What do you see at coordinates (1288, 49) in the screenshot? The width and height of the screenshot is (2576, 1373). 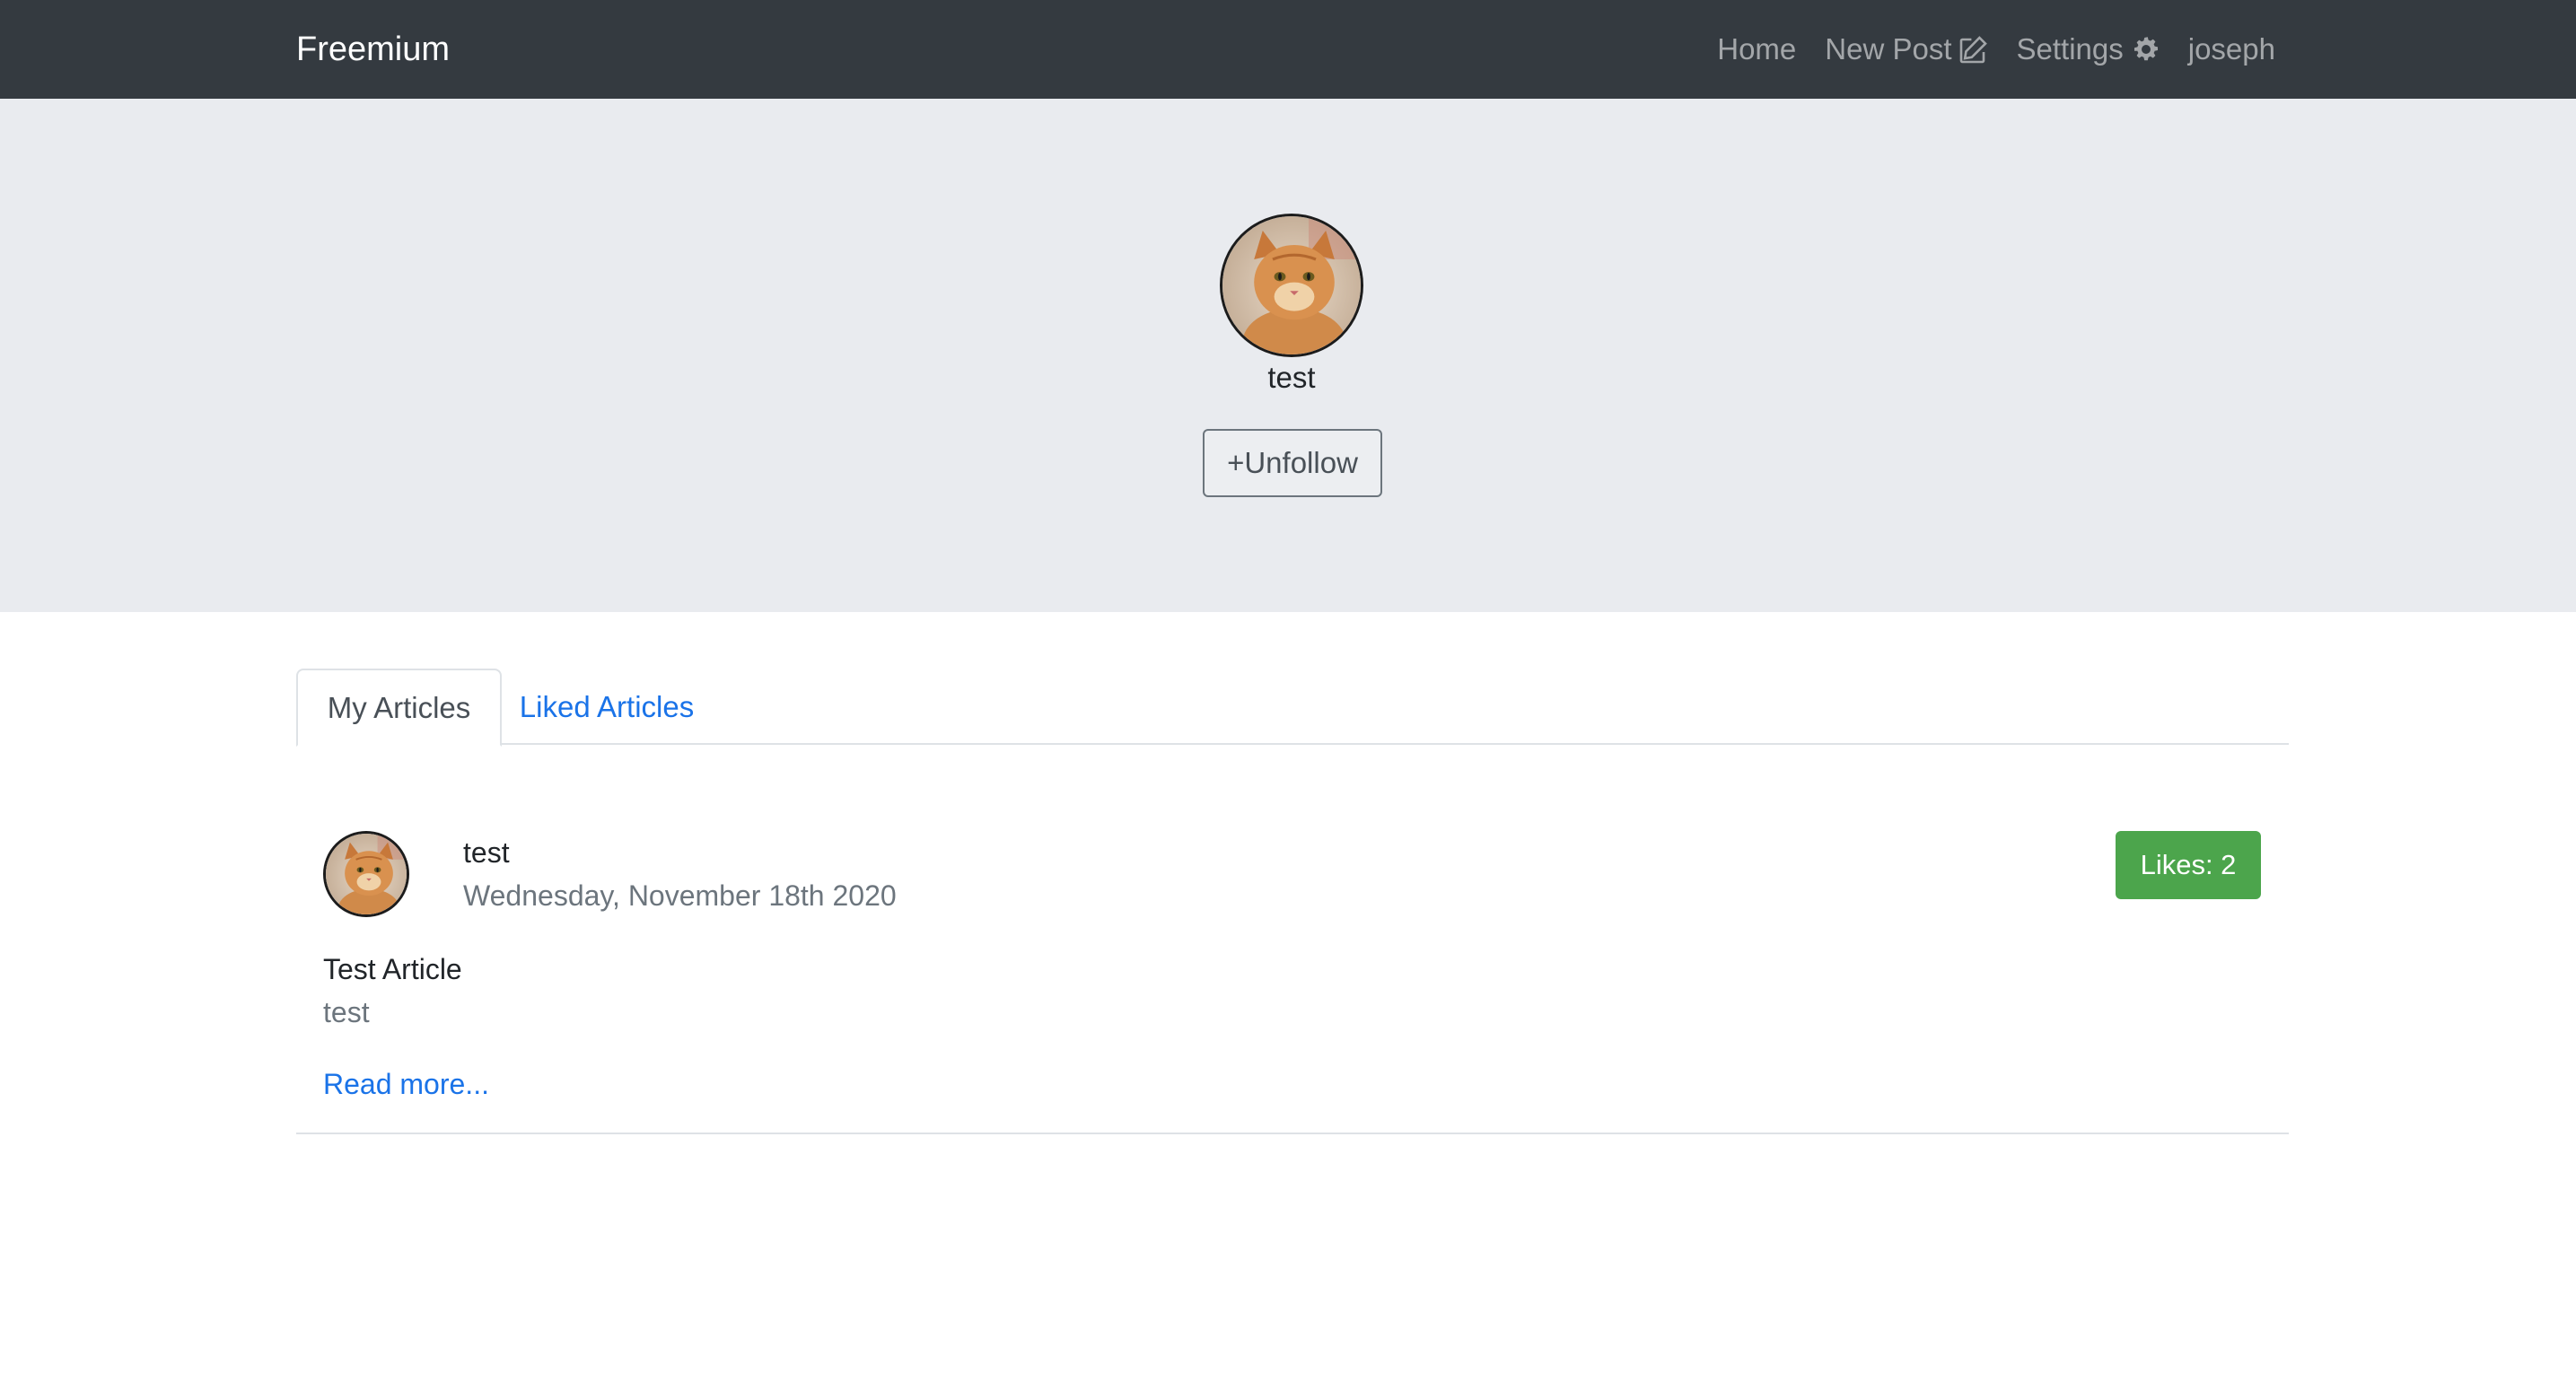 I see `navbar: Freemium Home New Post Settings joseph` at bounding box center [1288, 49].